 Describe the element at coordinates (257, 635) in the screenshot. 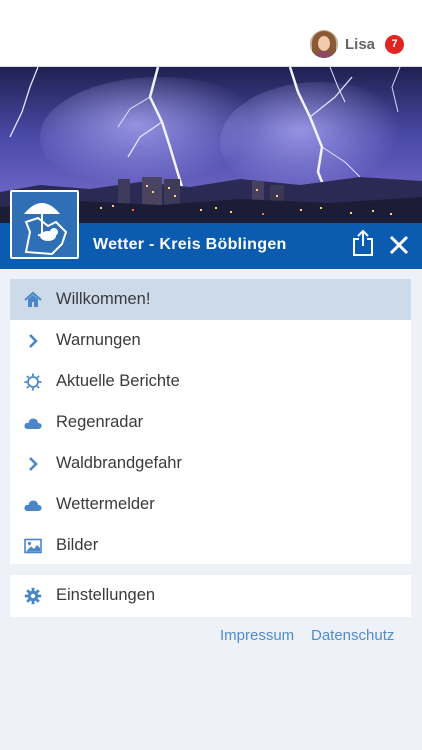

I see `impressum-link: Impressum` at that location.